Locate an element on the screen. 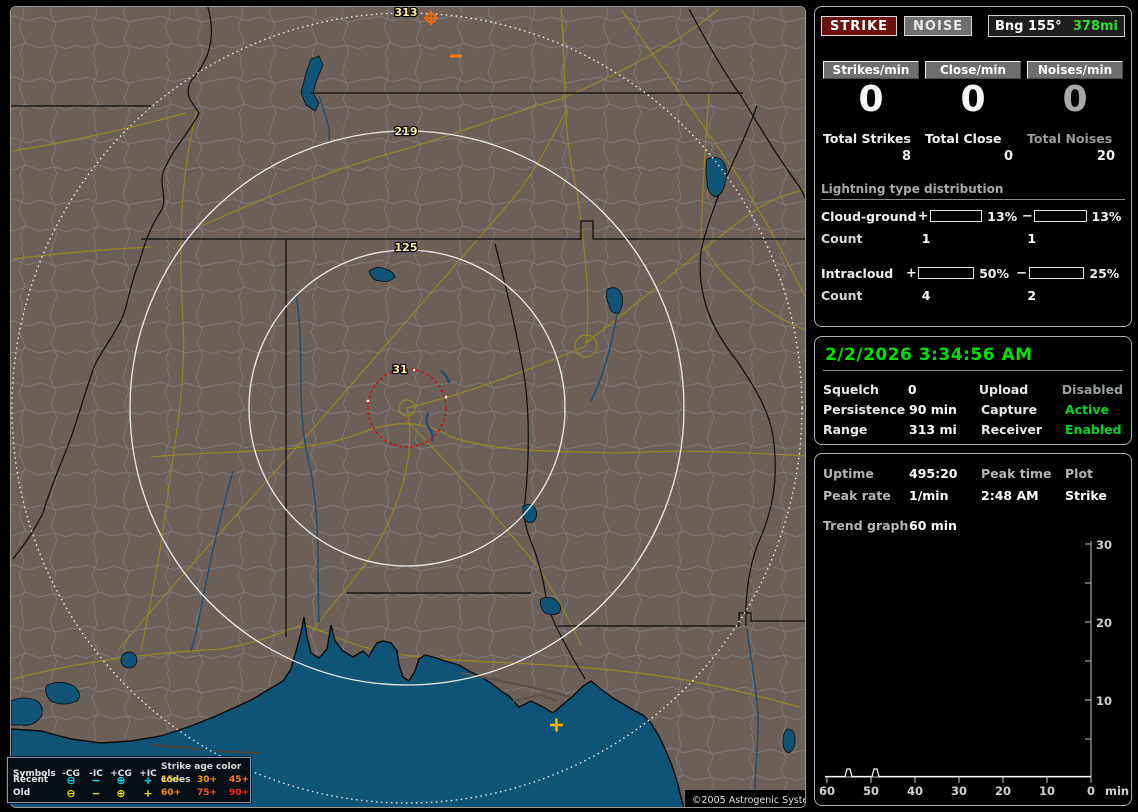 The width and height of the screenshot is (1138, 812). noises-per-min-button: Noises/min is located at coordinates (1075, 70).